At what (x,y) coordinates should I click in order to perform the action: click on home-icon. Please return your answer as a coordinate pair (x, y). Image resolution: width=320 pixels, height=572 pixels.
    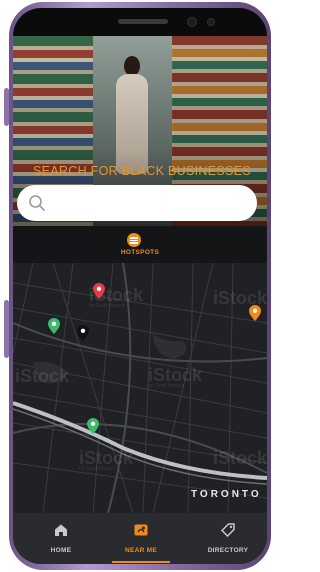
    Looking at the image, I should click on (61, 530).